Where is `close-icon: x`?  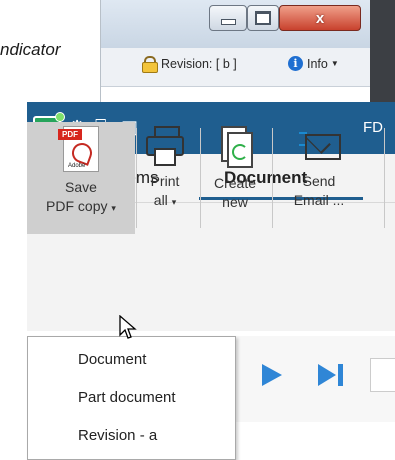
close-icon: x is located at coordinates (320, 18).